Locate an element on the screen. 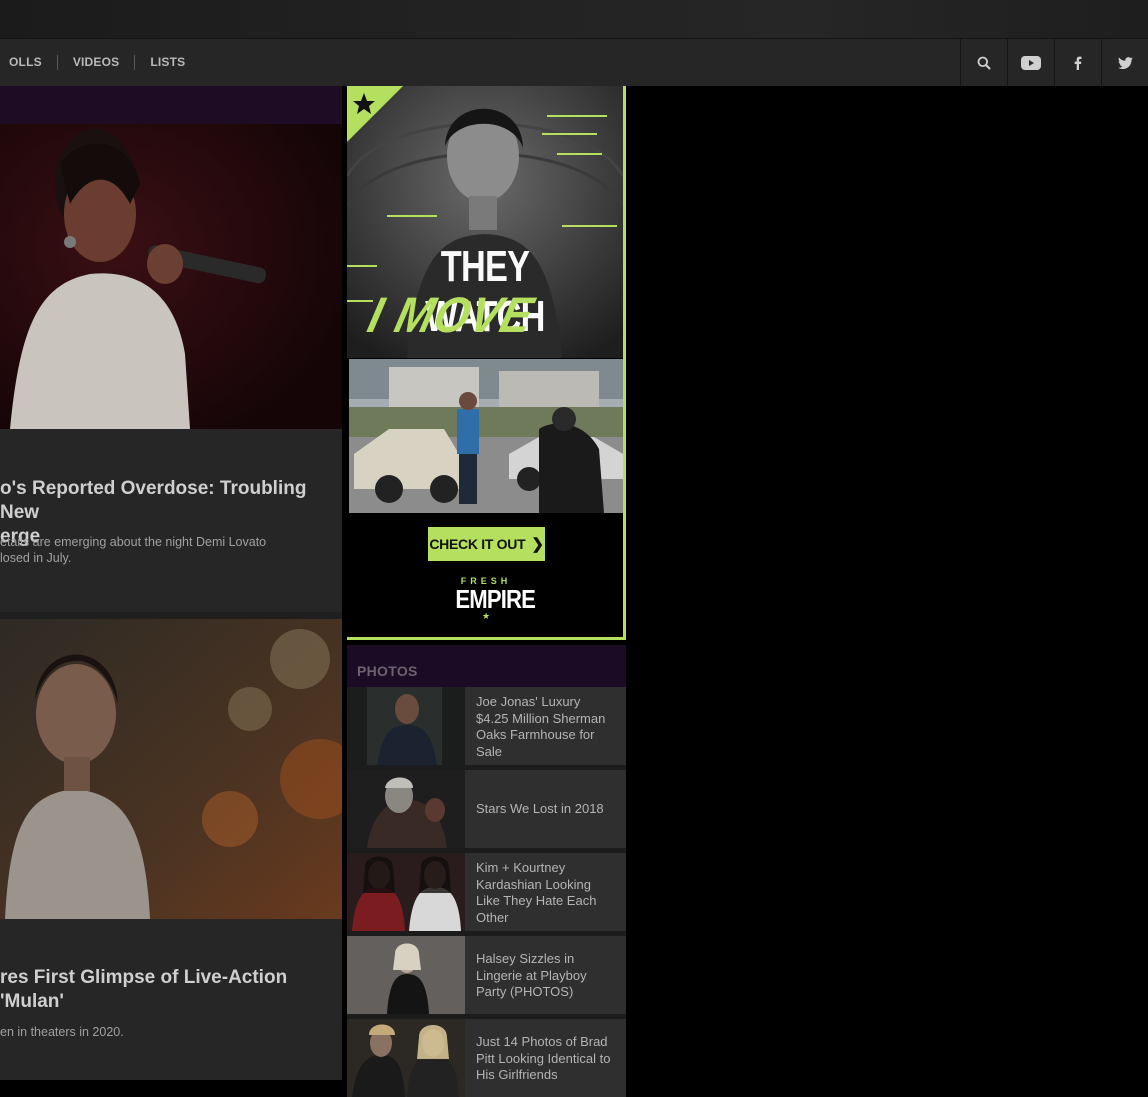 This screenshot has height=1097, width=1148. photo-list-item: Stars We Lost in 2018 is located at coordinates (486, 809).